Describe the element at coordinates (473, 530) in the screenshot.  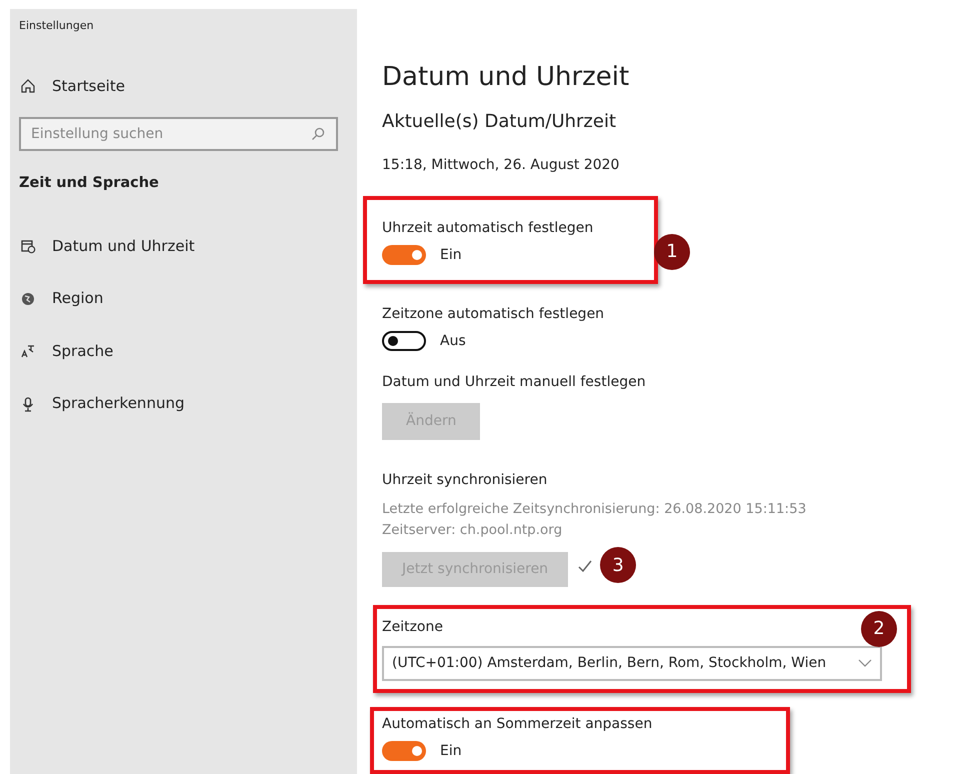
I see `sync-info: Zeitserver: ch.pool.ntp.org` at that location.